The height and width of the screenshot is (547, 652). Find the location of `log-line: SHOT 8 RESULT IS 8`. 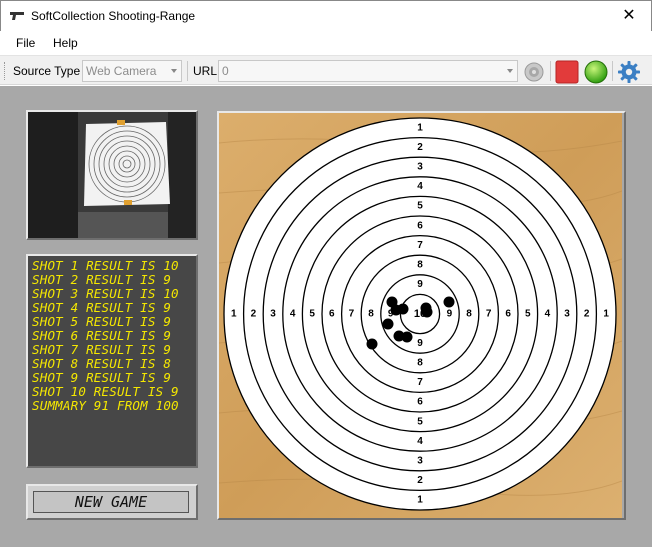

log-line: SHOT 8 RESULT IS 8 is located at coordinates (102, 363).